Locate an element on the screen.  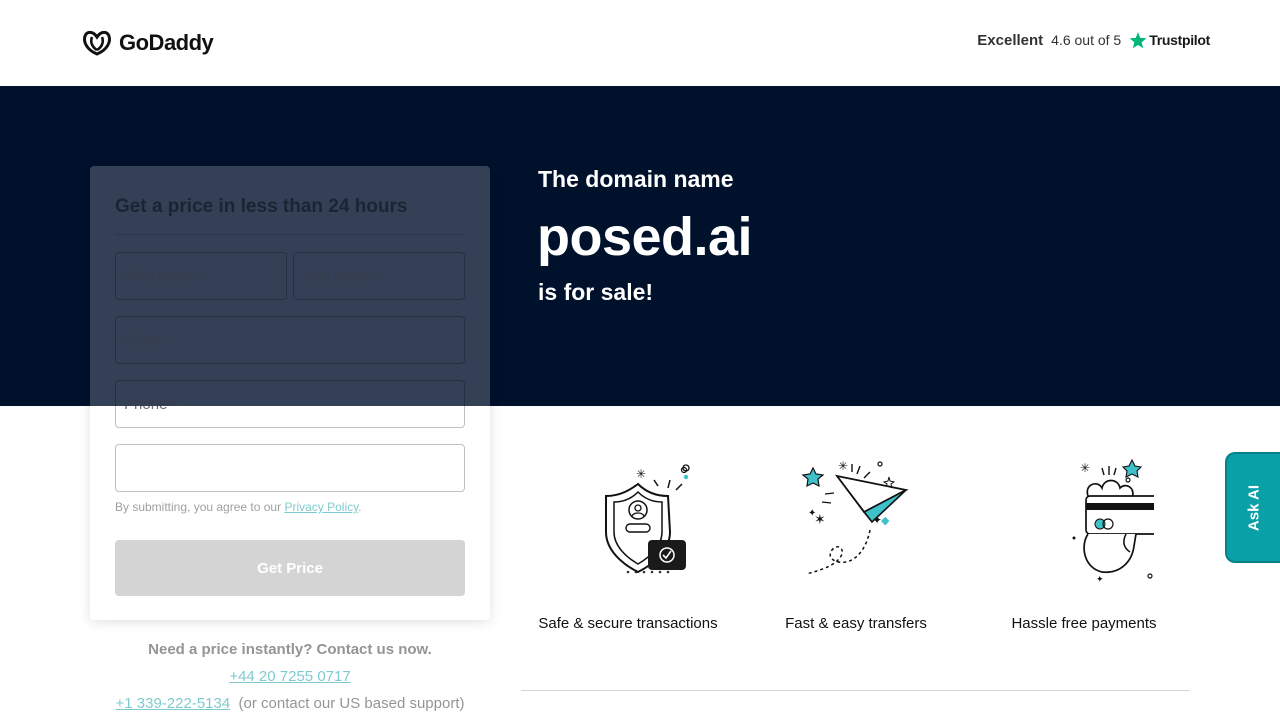
feature-secure: ✳ Safe & secure transactions is located at coordinates (628, 541).